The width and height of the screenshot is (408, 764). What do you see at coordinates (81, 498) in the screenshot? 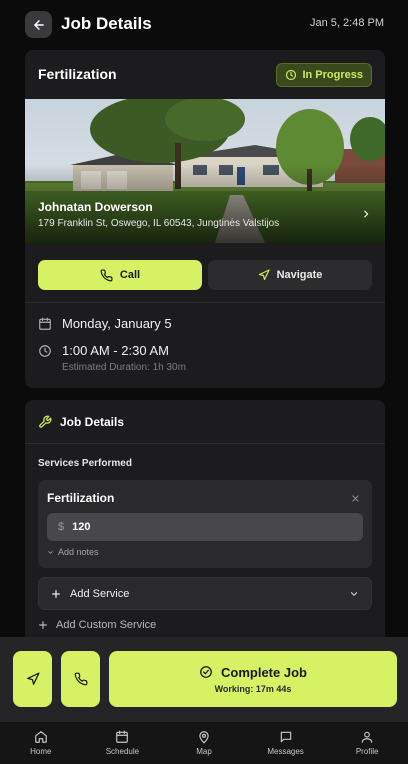
I see `service-name: Fertilization` at bounding box center [81, 498].